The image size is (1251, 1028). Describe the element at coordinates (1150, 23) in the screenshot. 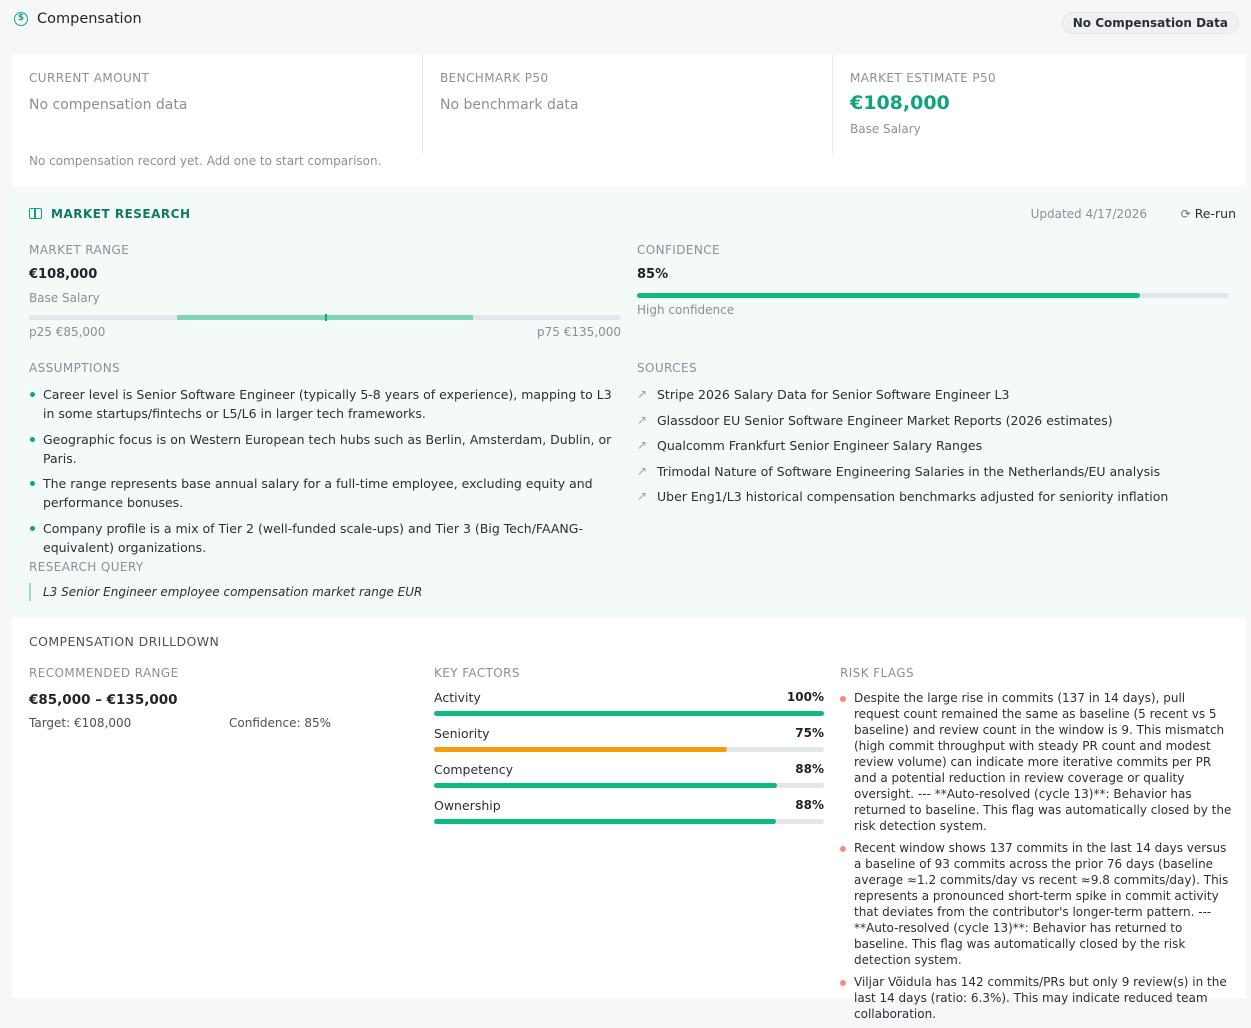

I see `status-badge: No Compensation Data` at that location.